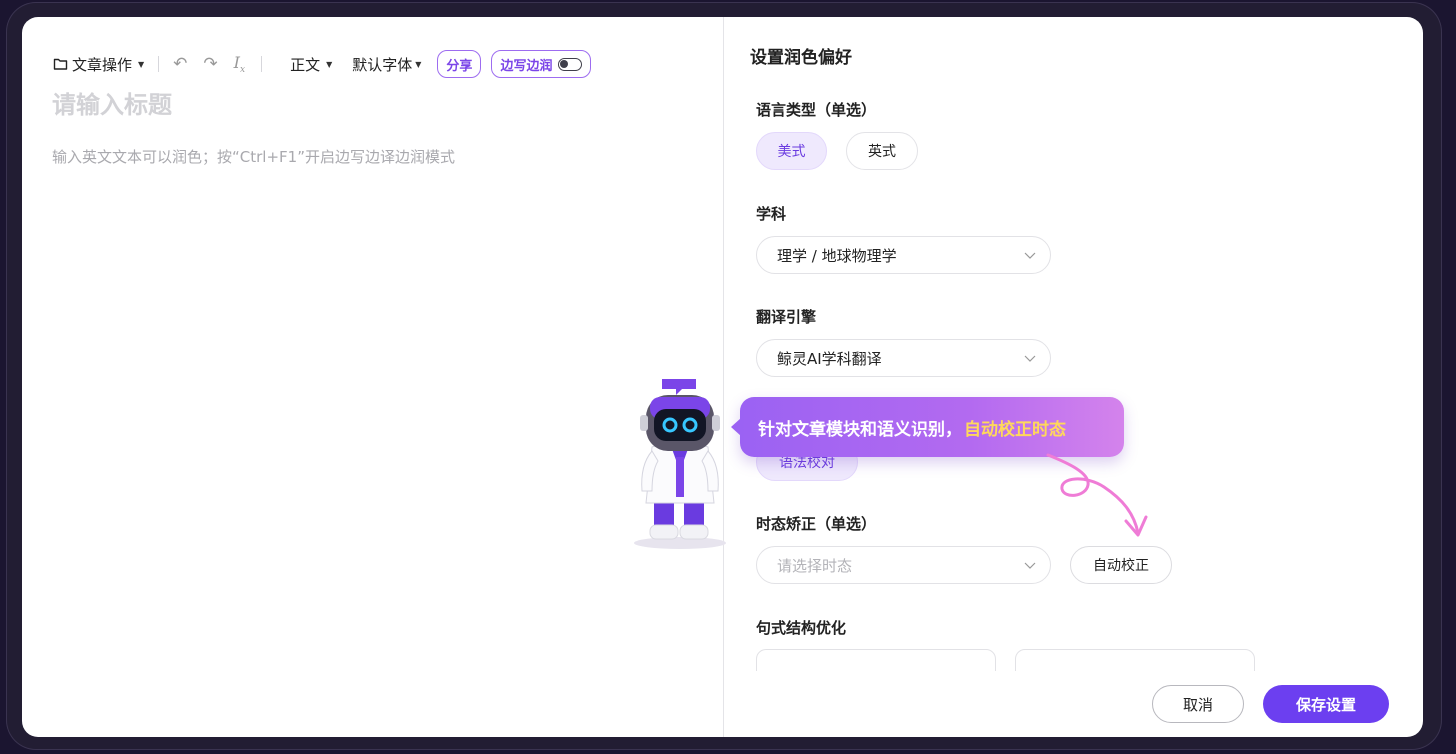 This screenshot has width=1456, height=754. I want to click on language-option-label: 英式, so click(882, 152).